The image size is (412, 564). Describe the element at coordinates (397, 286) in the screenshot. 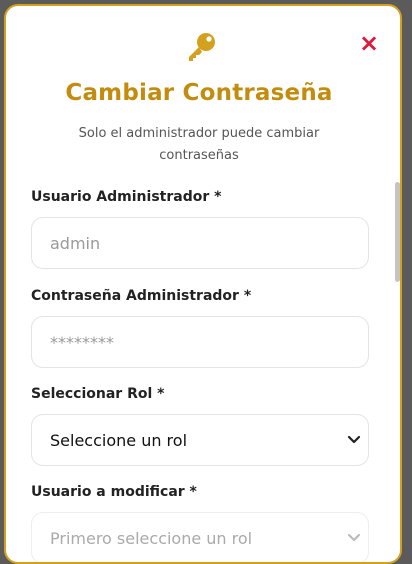

I see `scrollbar-track` at that location.